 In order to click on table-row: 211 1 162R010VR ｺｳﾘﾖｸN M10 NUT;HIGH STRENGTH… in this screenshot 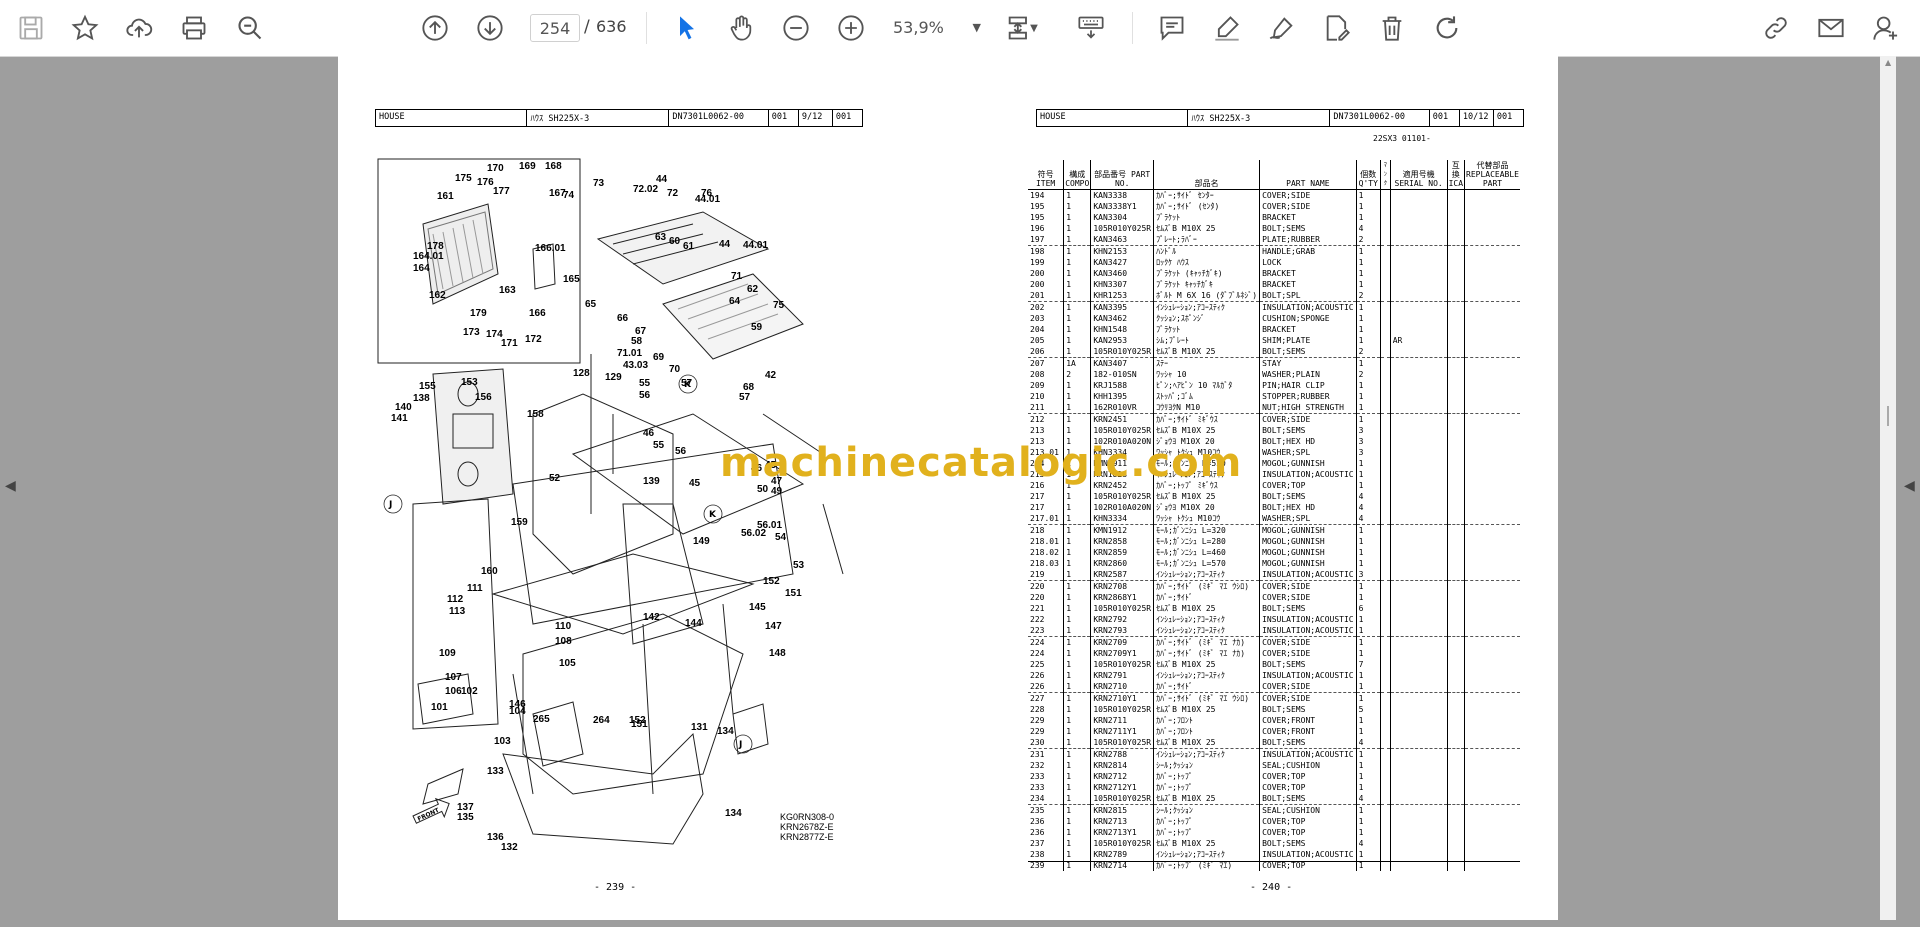, I will do `click(1274, 408)`.